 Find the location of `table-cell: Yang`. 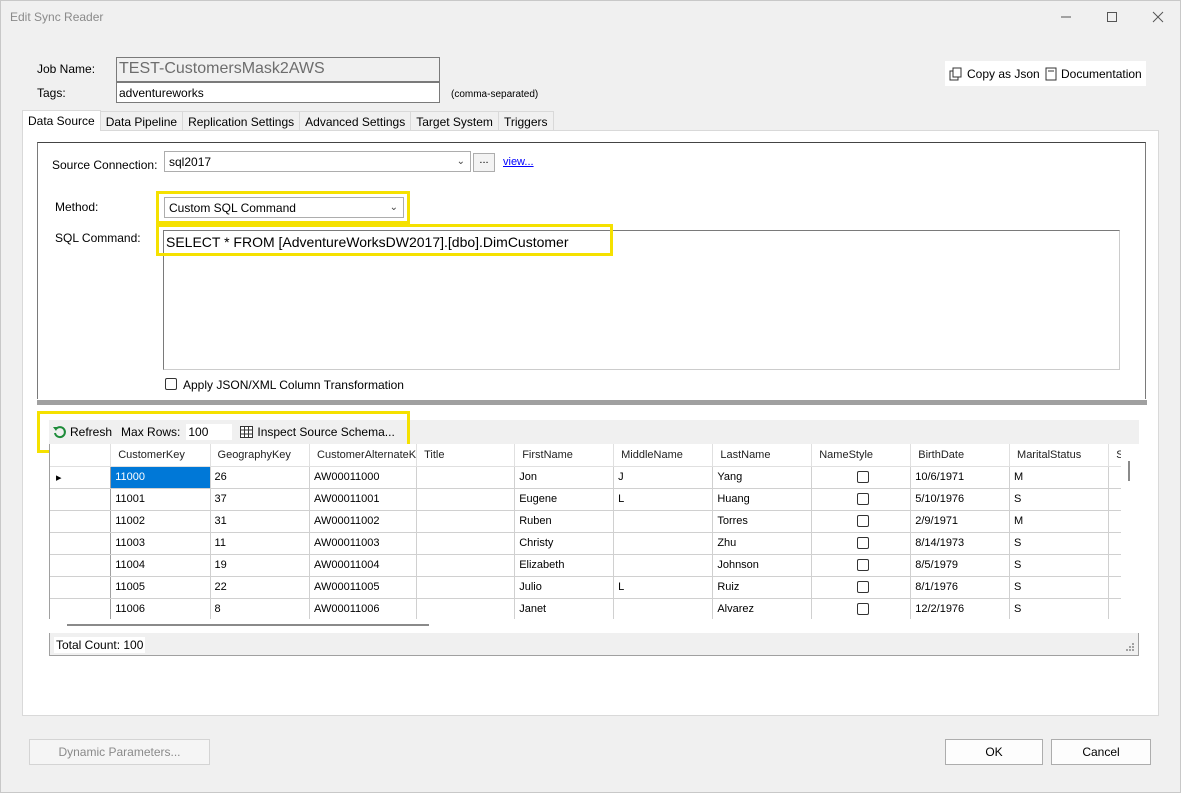

table-cell: Yang is located at coordinates (762, 477).